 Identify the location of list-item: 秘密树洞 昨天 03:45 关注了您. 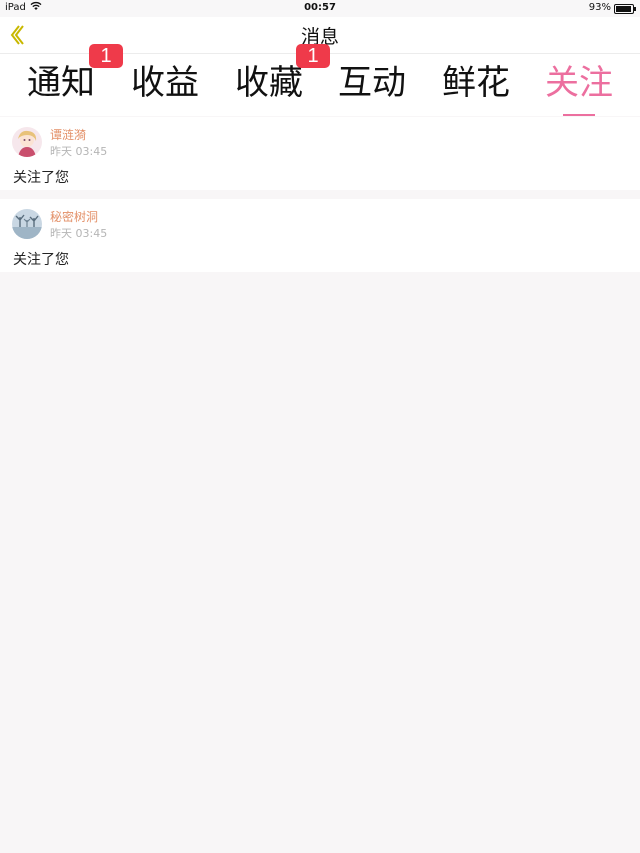
(320, 235).